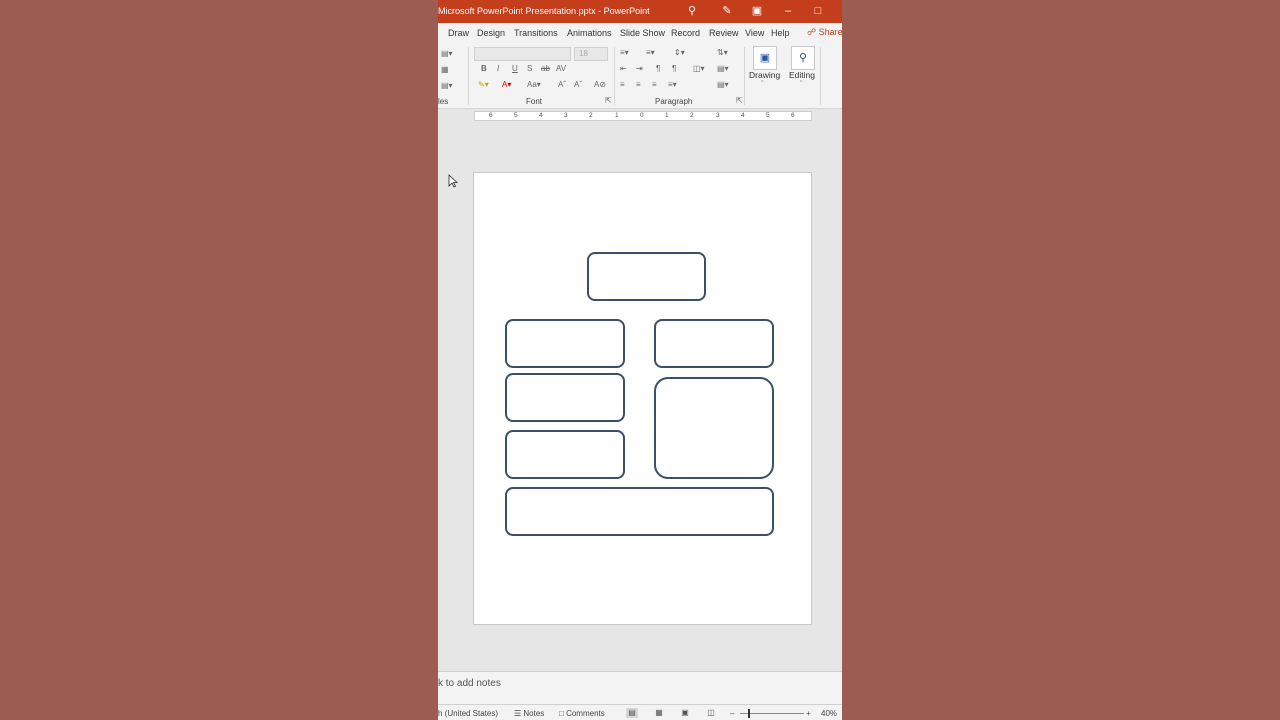 The height and width of the screenshot is (720, 1280). I want to click on tab-transitions: Transitions, so click(536, 33).